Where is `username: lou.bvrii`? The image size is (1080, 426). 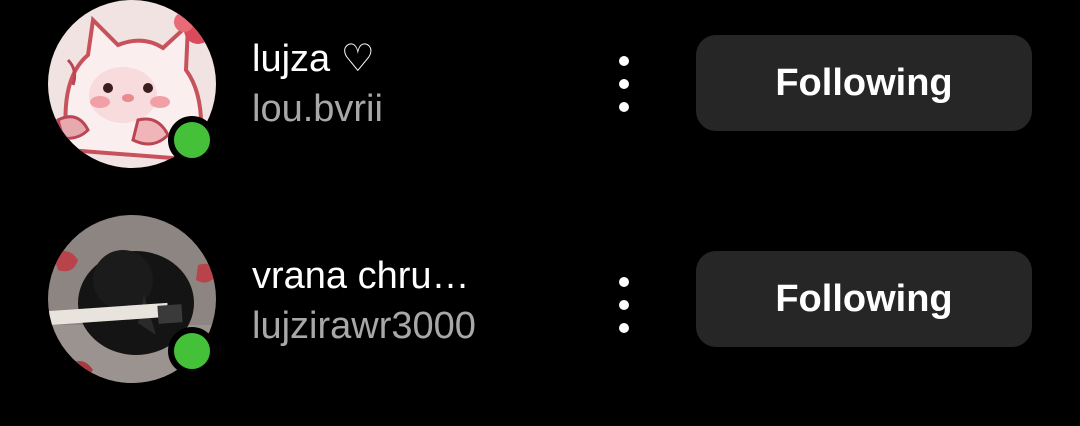
username: lou.bvrii is located at coordinates (317, 109).